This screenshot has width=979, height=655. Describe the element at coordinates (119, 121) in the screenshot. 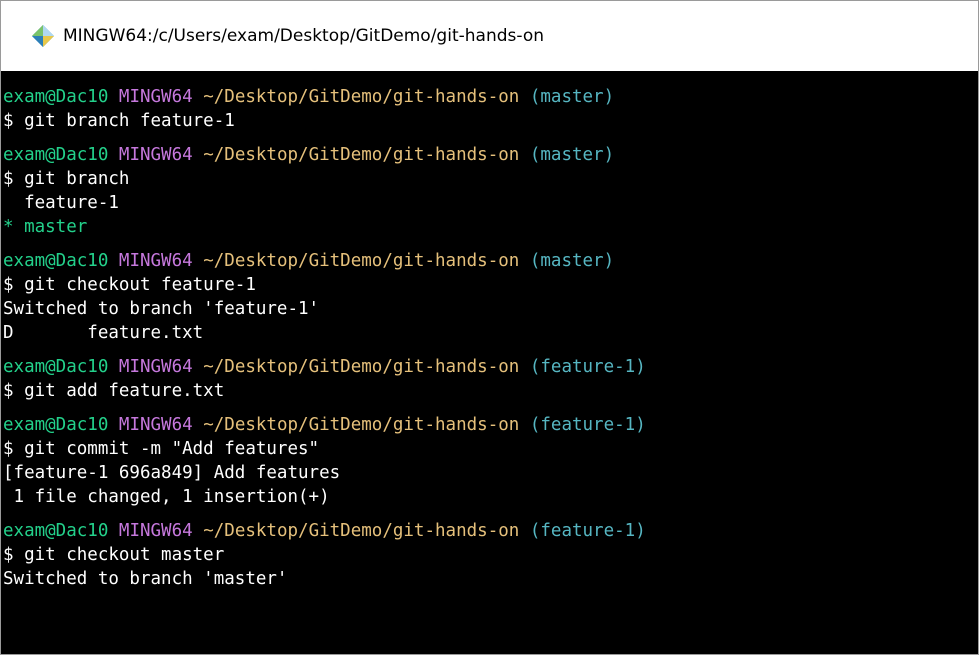

I see `command-line: $ git branch feature-1` at that location.